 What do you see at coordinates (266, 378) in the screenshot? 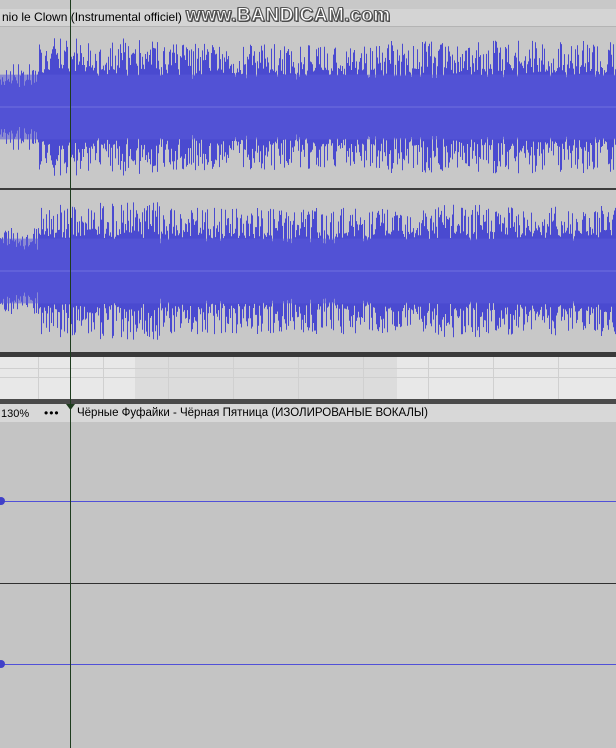
I see `selection-shade` at bounding box center [266, 378].